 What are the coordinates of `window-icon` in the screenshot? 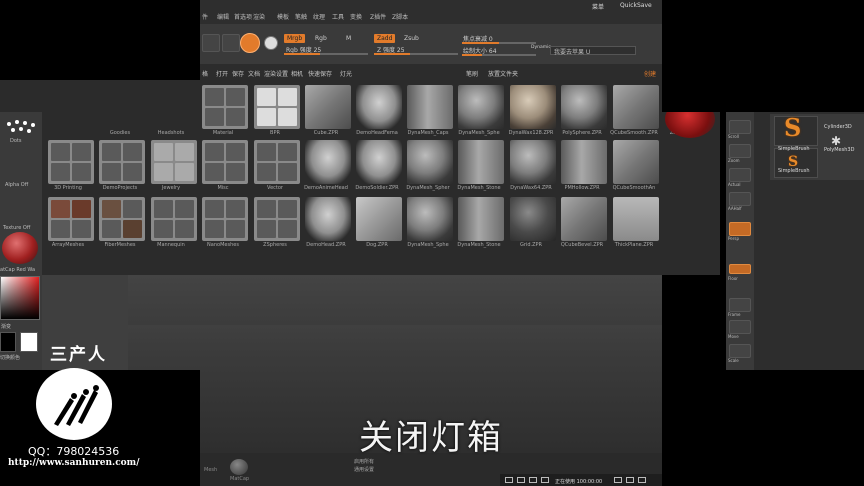 It's located at (509, 480).